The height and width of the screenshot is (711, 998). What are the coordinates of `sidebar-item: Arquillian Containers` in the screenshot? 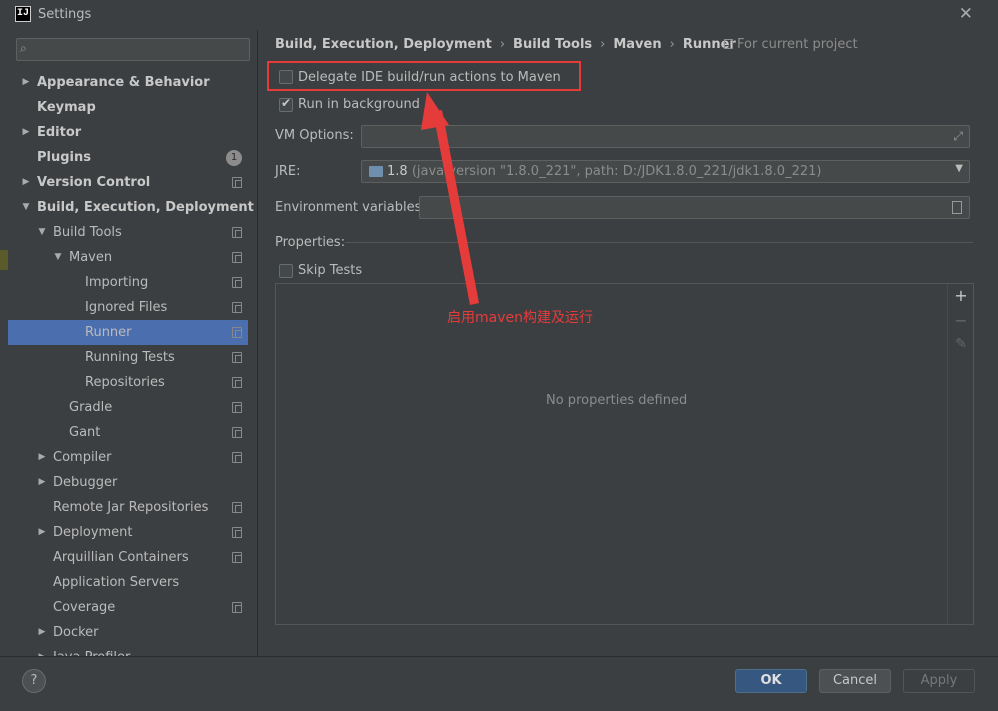 It's located at (128, 557).